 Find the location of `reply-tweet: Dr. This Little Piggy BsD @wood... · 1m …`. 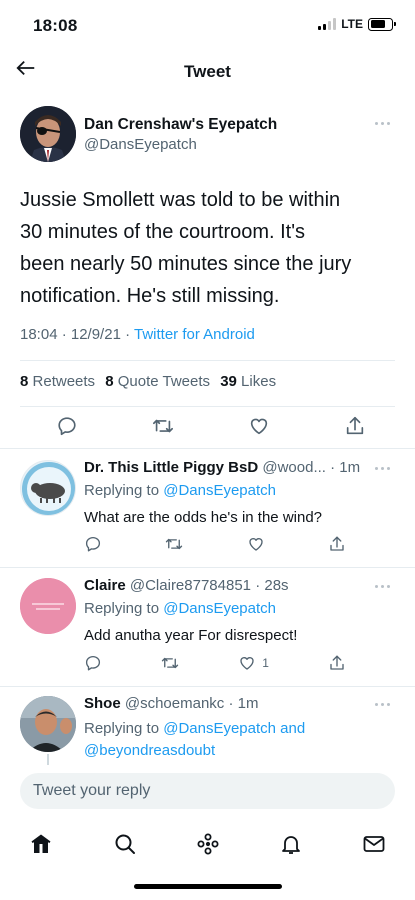

reply-tweet: Dr. This Little Piggy BsD @wood... · 1m … is located at coordinates (207, 508).